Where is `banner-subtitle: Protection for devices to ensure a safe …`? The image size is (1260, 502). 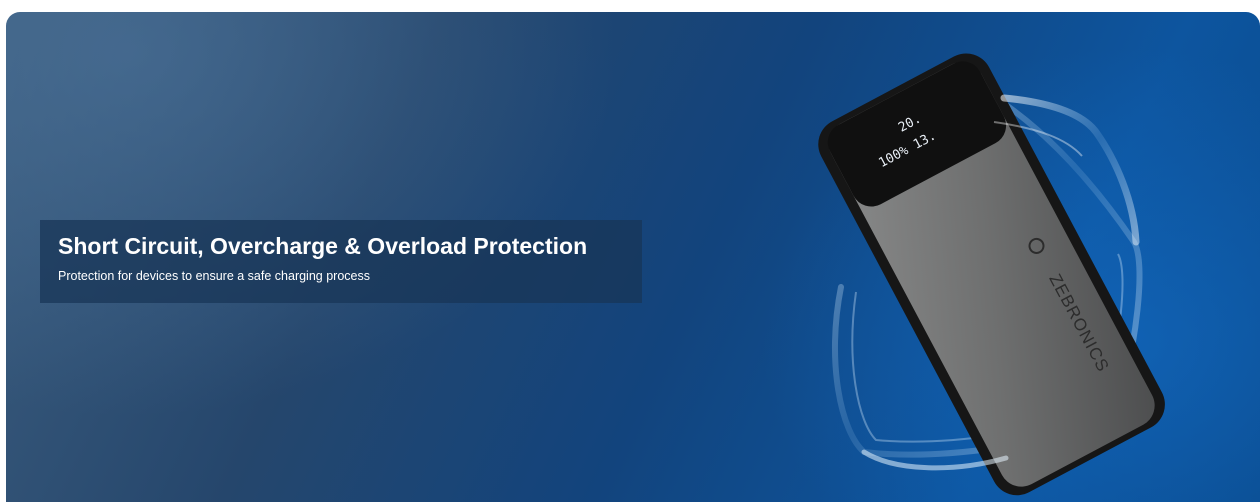
banner-subtitle: Protection for devices to ensure a safe … is located at coordinates (214, 276).